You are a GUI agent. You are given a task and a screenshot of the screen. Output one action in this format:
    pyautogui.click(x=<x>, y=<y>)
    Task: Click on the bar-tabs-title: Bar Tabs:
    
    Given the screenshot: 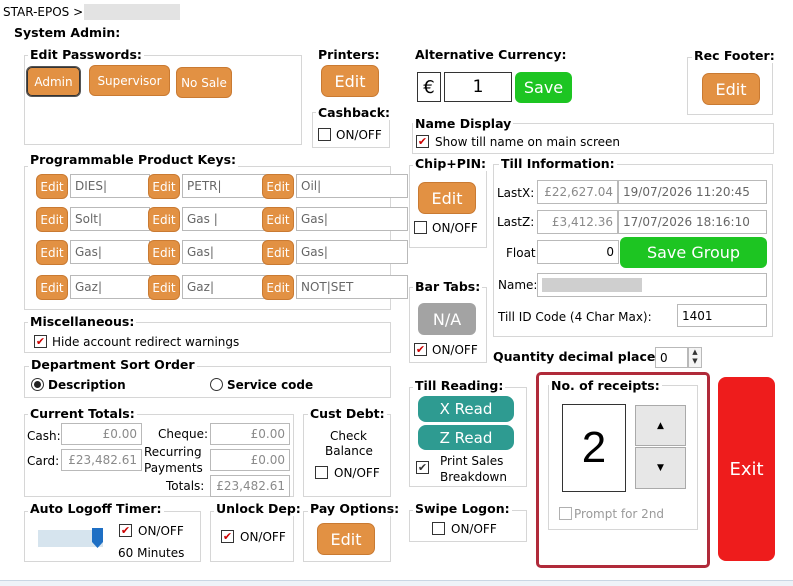 What is the action you would take?
    pyautogui.click(x=448, y=286)
    